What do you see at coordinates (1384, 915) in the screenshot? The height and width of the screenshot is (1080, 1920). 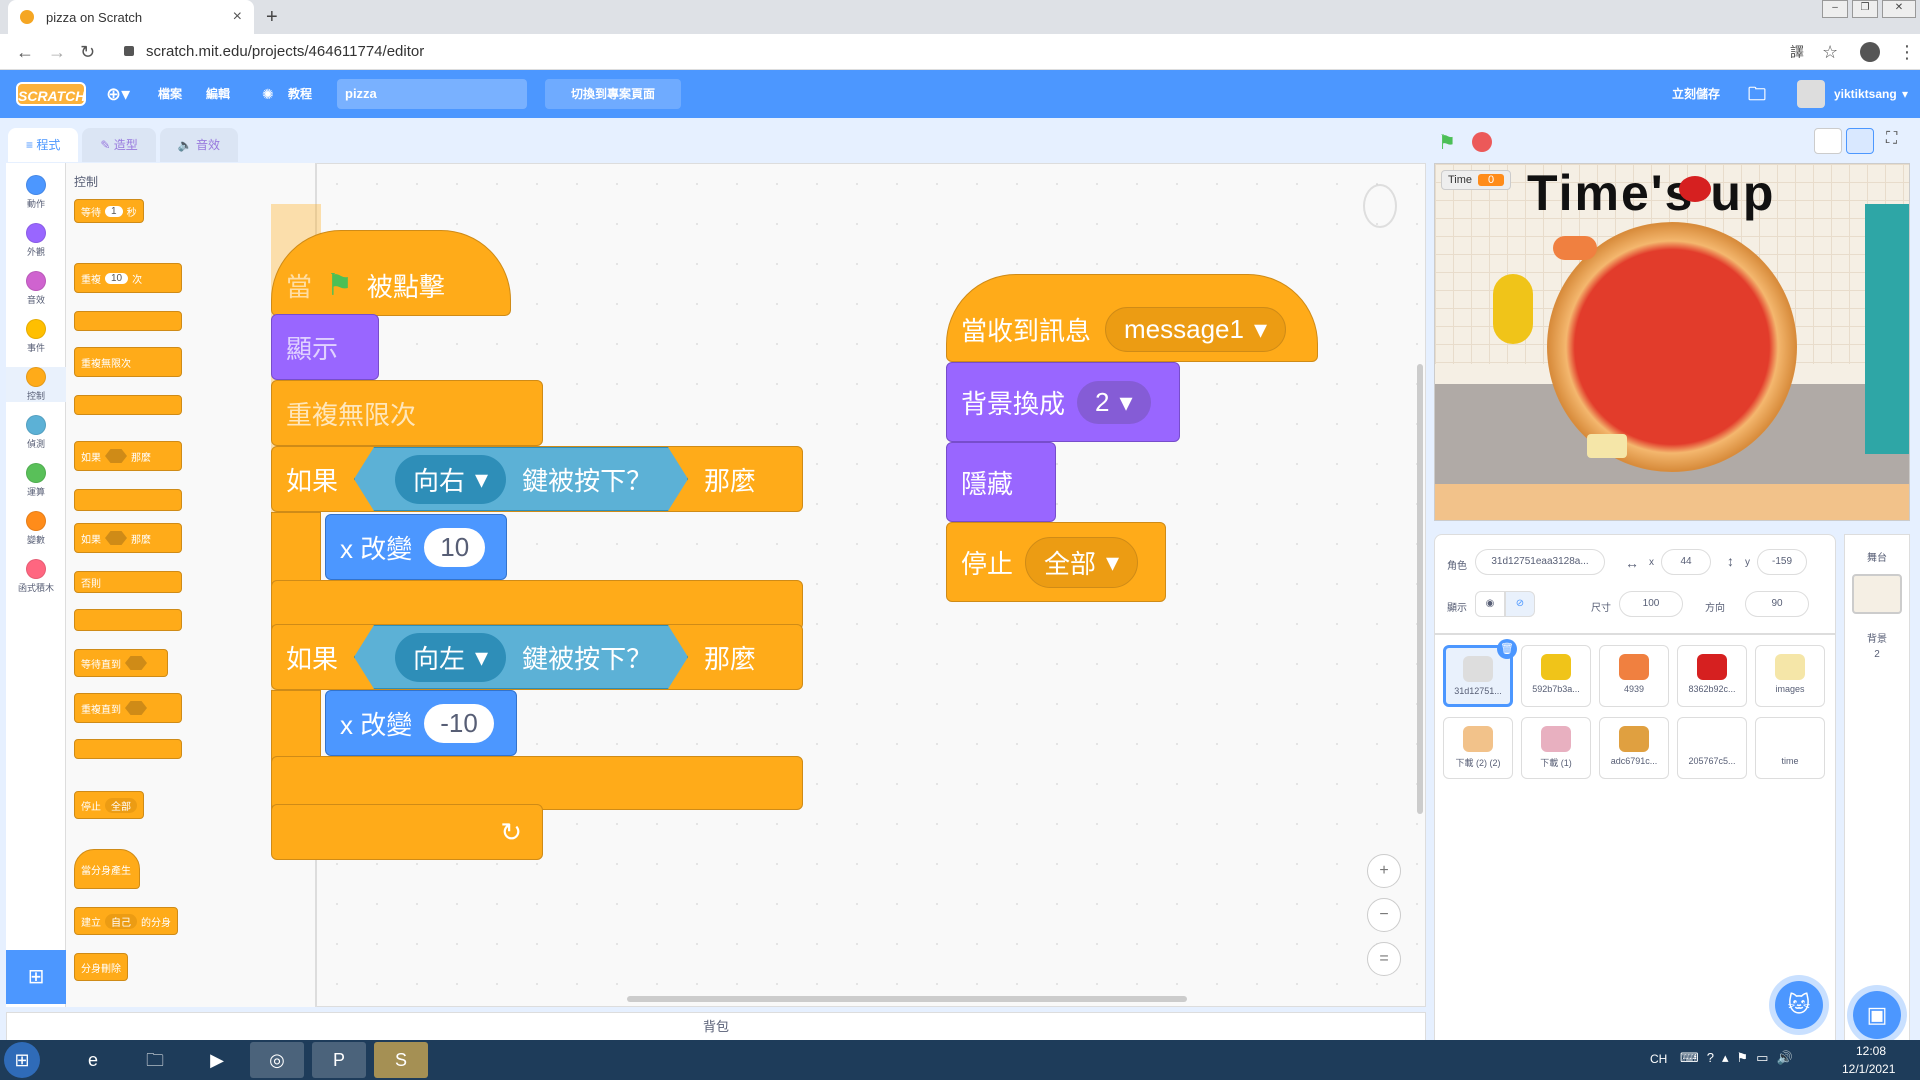 I see `zoom-out-icon: −` at bounding box center [1384, 915].